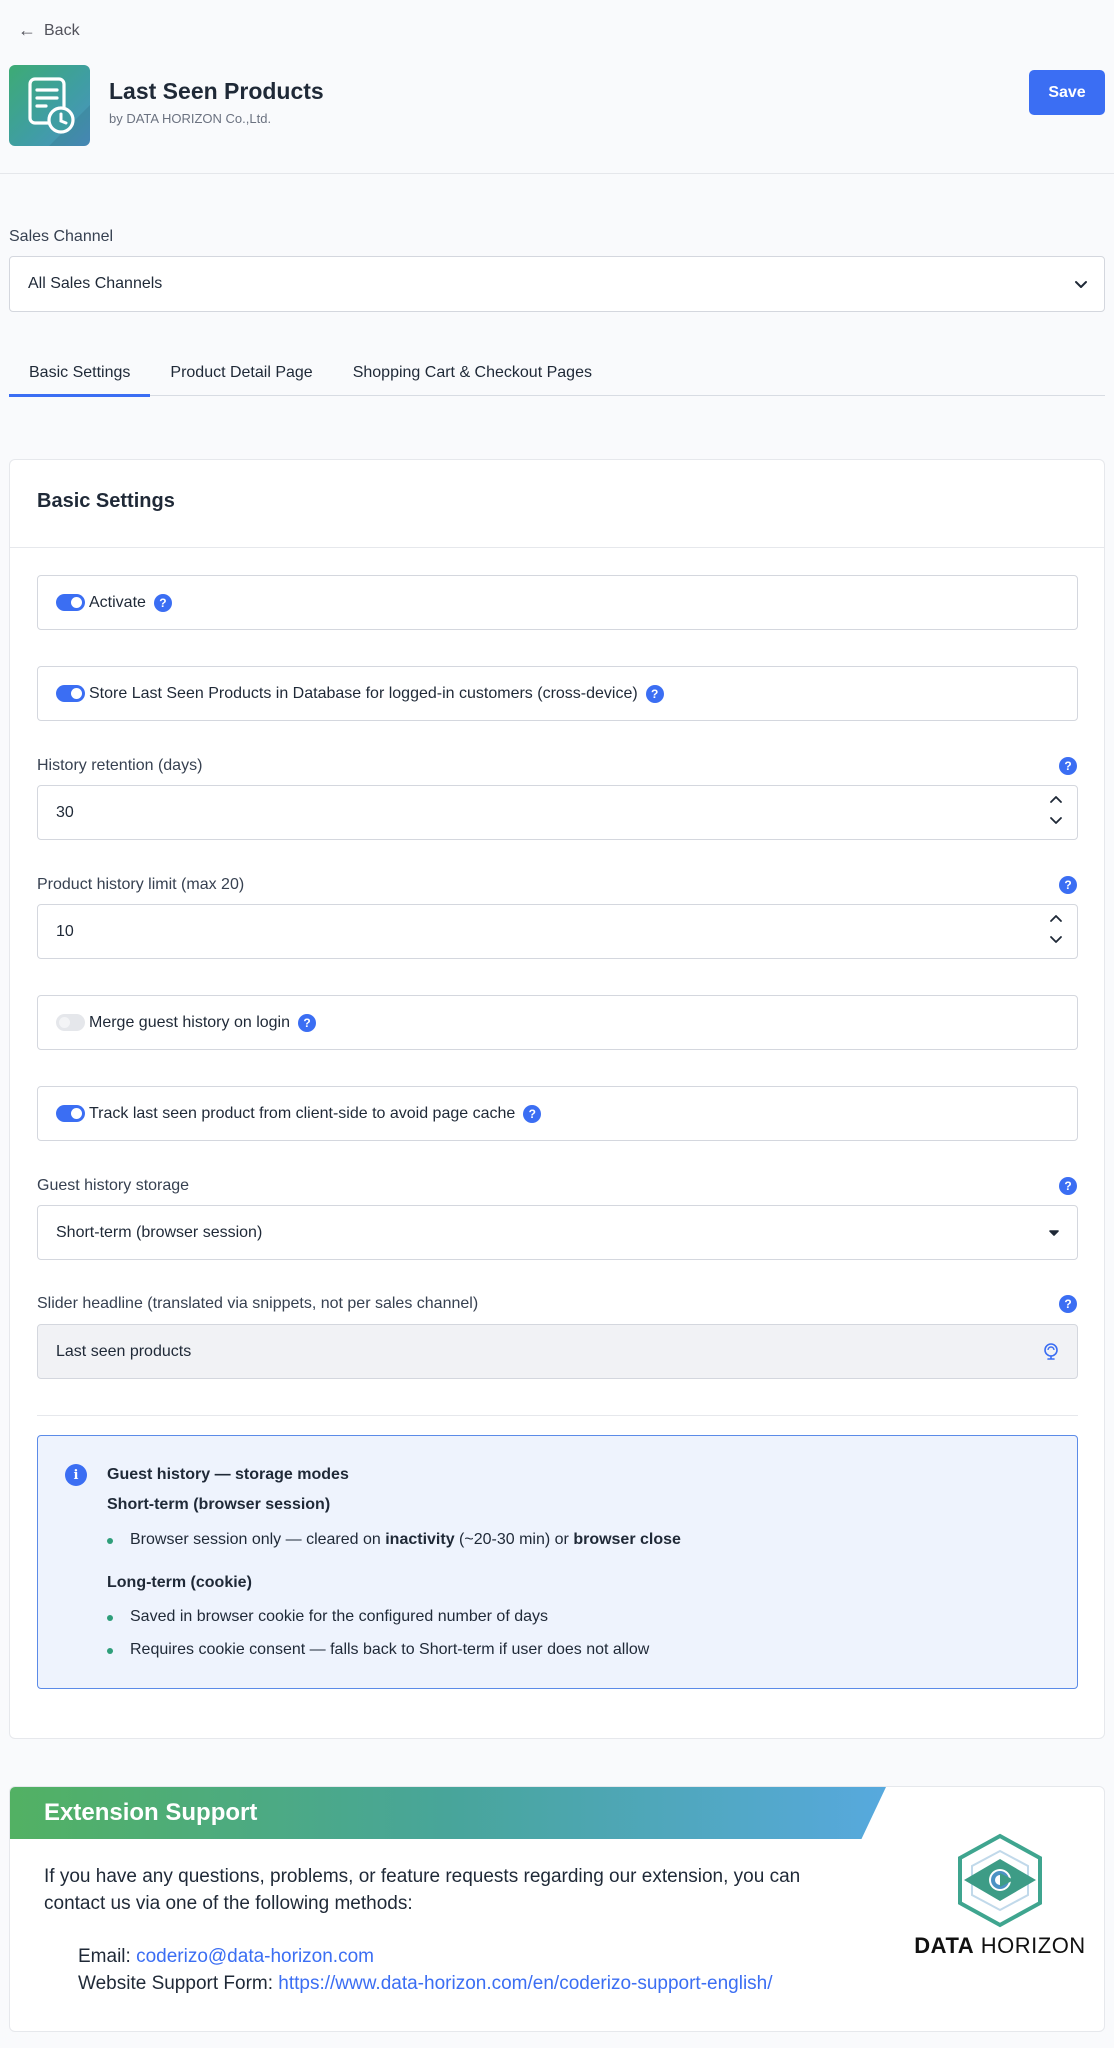 This screenshot has width=1114, height=2048. What do you see at coordinates (65, 931) in the screenshot?
I see `limit-value: 10` at bounding box center [65, 931].